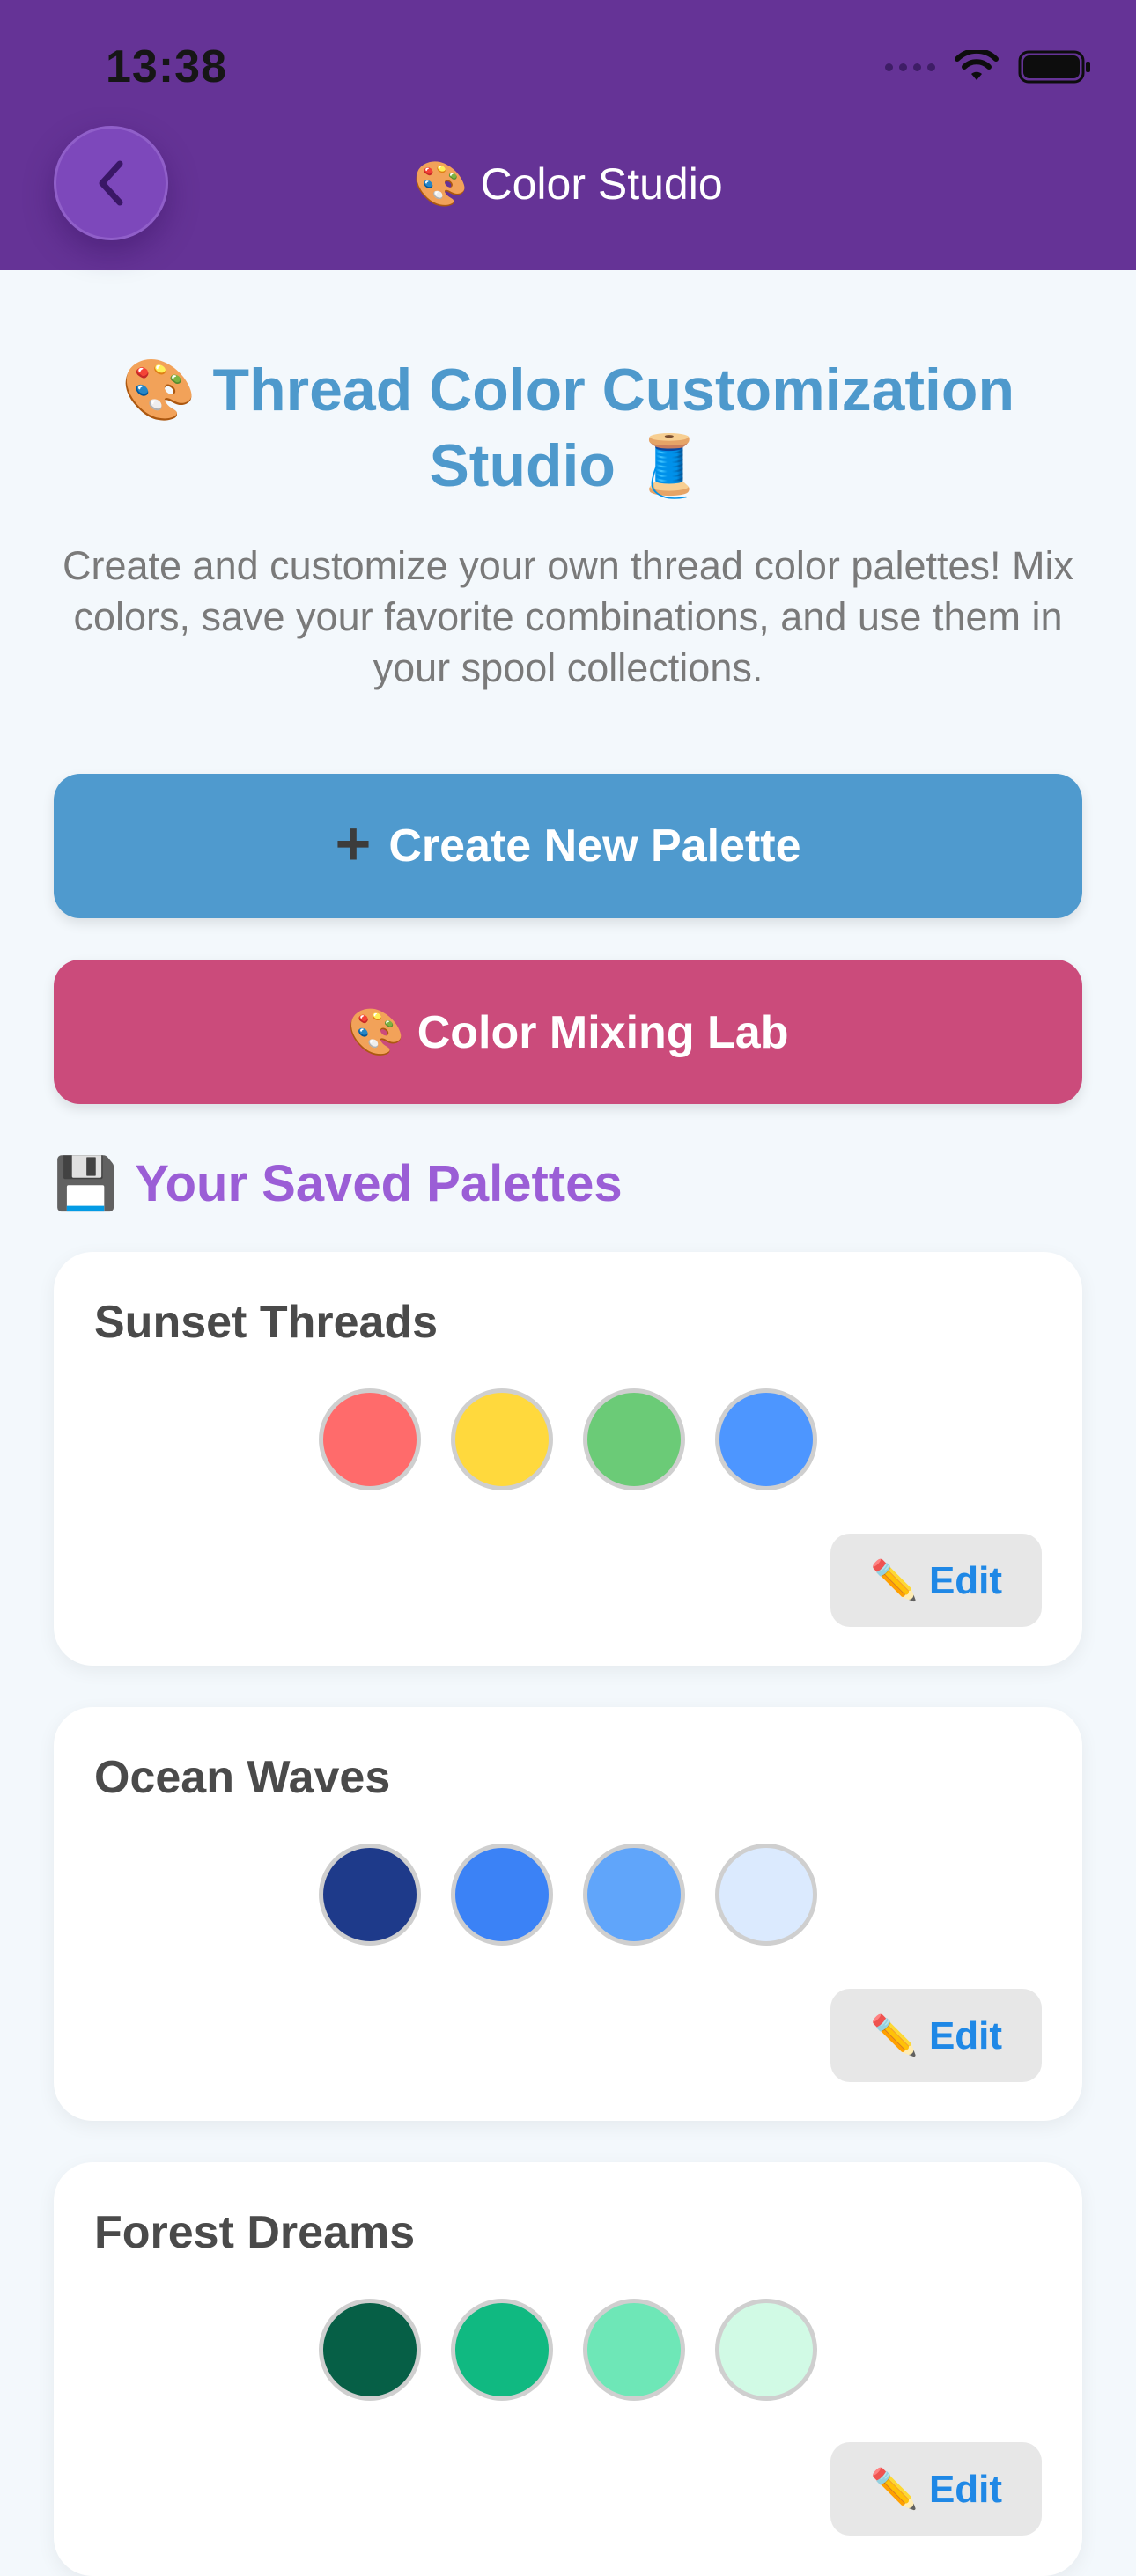 The height and width of the screenshot is (2576, 1136). Describe the element at coordinates (167, 67) in the screenshot. I see `status-time: 13:38` at that location.